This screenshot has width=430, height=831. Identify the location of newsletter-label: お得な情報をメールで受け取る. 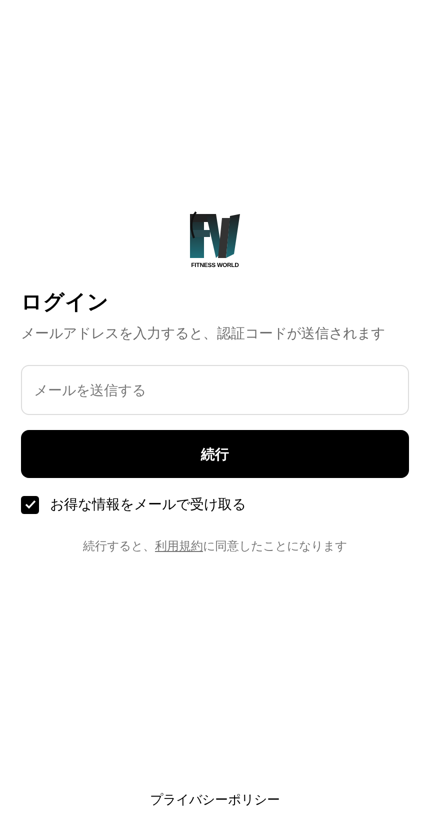
(148, 504).